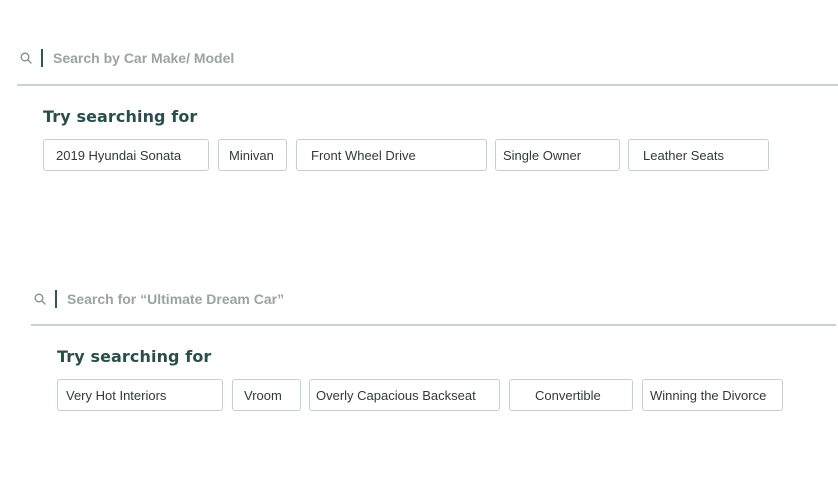 The width and height of the screenshot is (838, 487). What do you see at coordinates (126, 155) in the screenshot?
I see `suggestion-chip: 2019 Hyundai Sonata` at bounding box center [126, 155].